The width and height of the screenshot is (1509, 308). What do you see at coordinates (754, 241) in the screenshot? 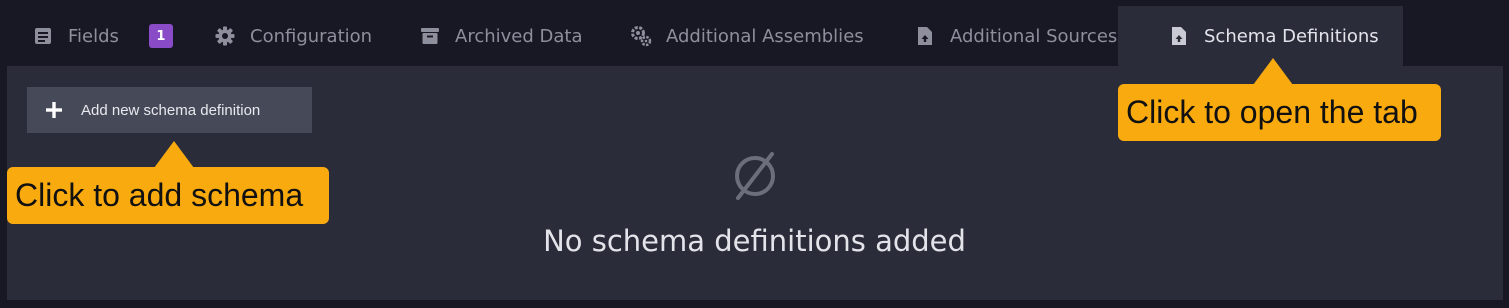
I see `empty-state-message: No schema definitions added` at bounding box center [754, 241].